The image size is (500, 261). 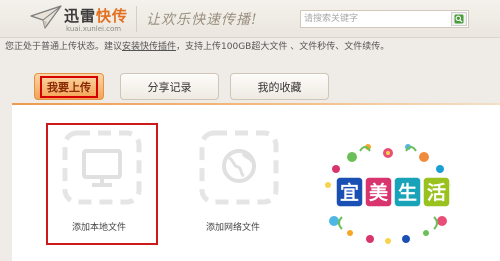 I want to click on promo-letter: 美, so click(x=379, y=192).